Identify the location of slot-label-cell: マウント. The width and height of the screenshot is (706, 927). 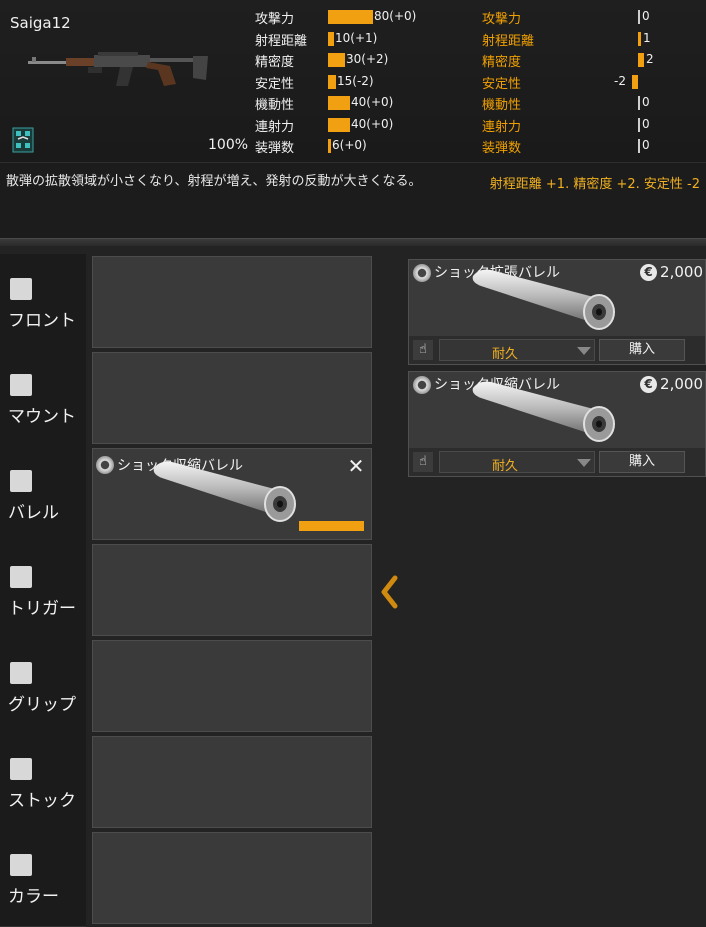
(43, 398).